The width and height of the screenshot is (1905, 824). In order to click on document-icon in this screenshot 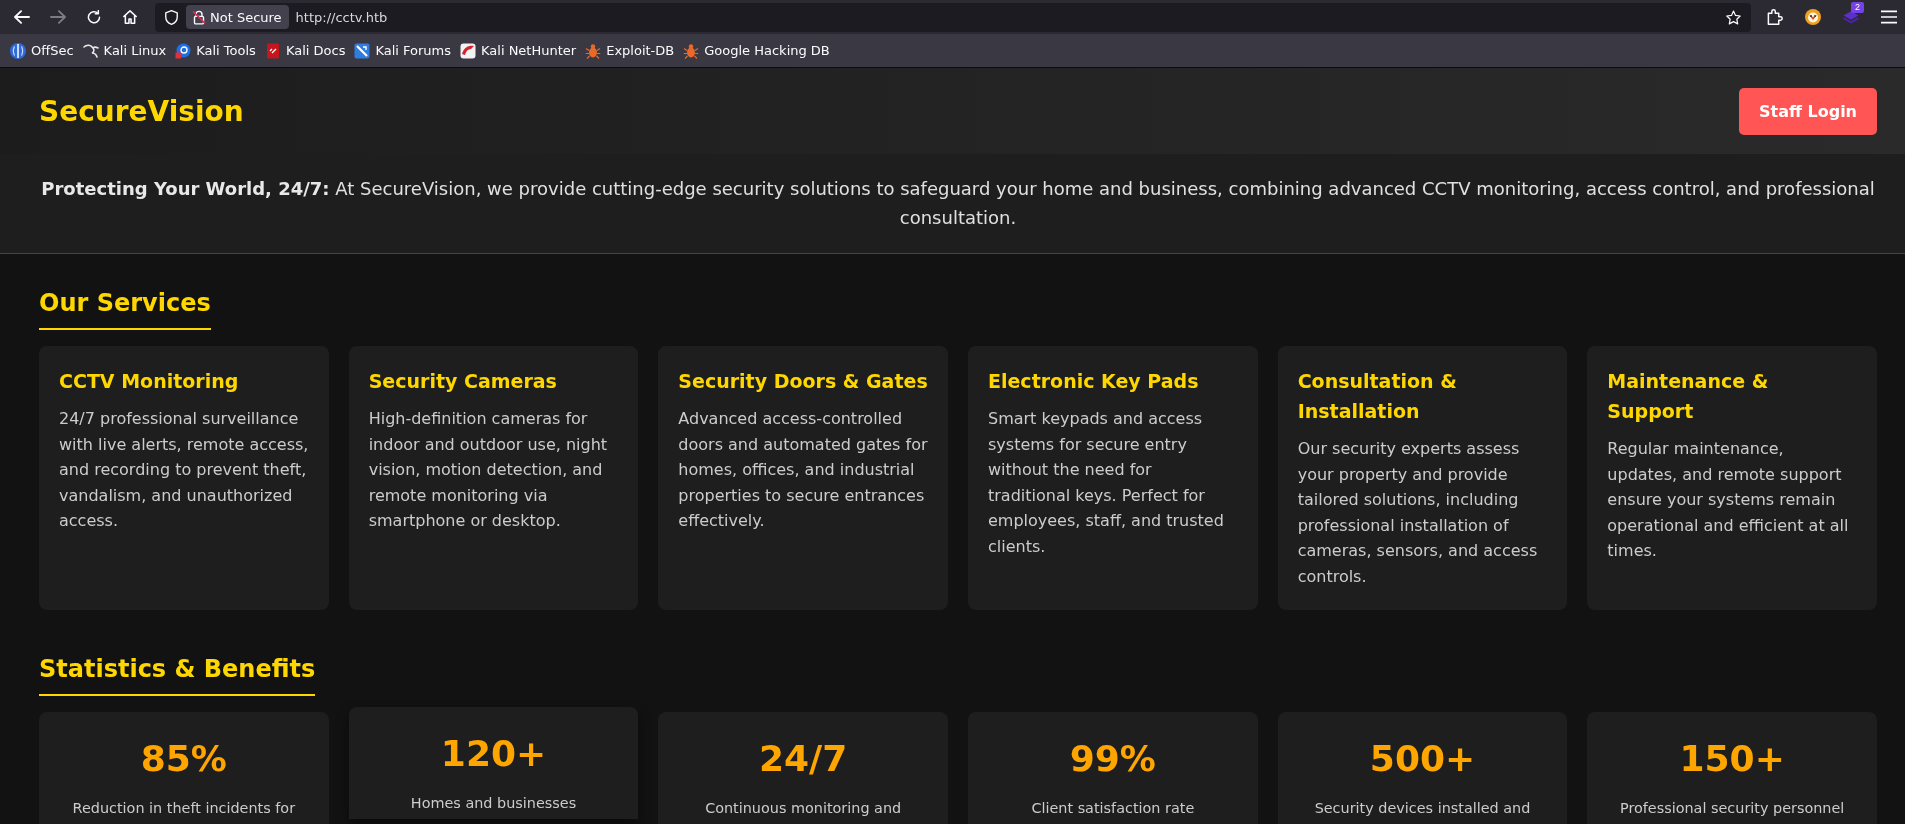, I will do `click(272, 50)`.